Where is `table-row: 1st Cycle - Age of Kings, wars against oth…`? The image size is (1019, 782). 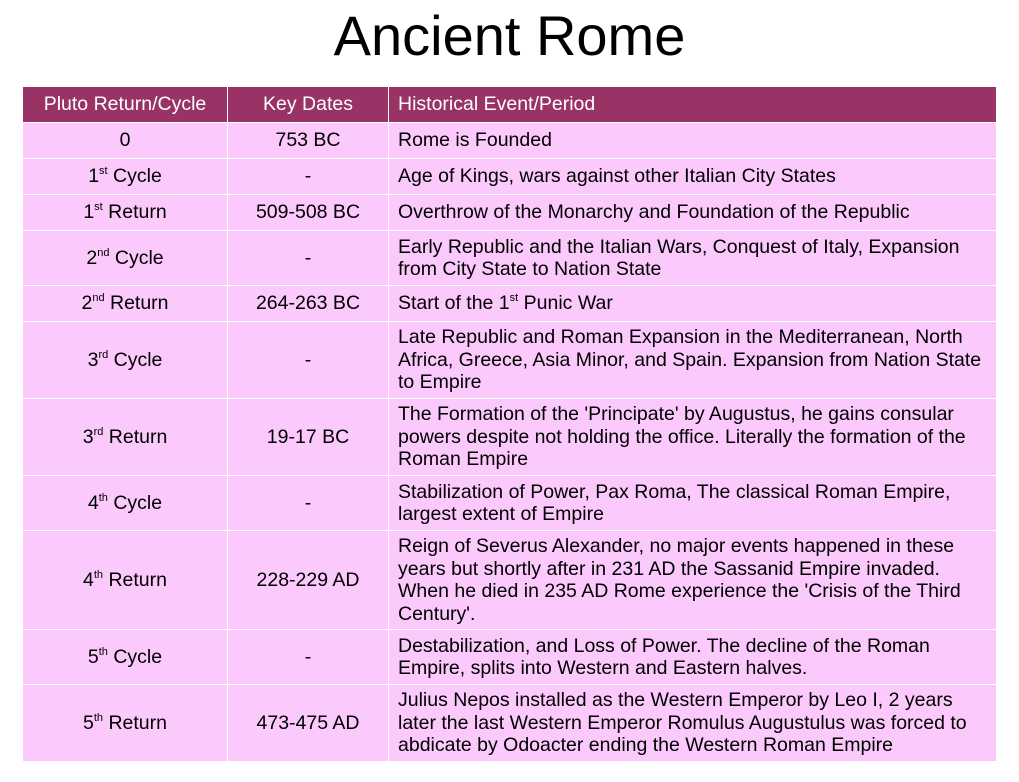
table-row: 1st Cycle - Age of Kings, wars against oth… is located at coordinates (509, 176).